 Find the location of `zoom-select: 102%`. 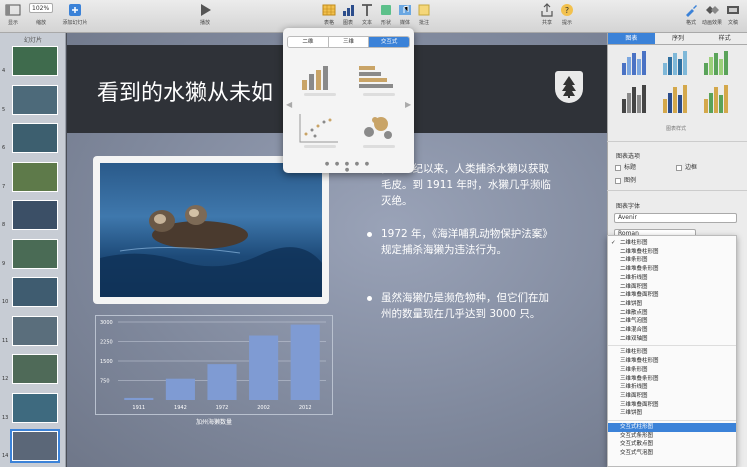

zoom-select: 102% is located at coordinates (41, 8).